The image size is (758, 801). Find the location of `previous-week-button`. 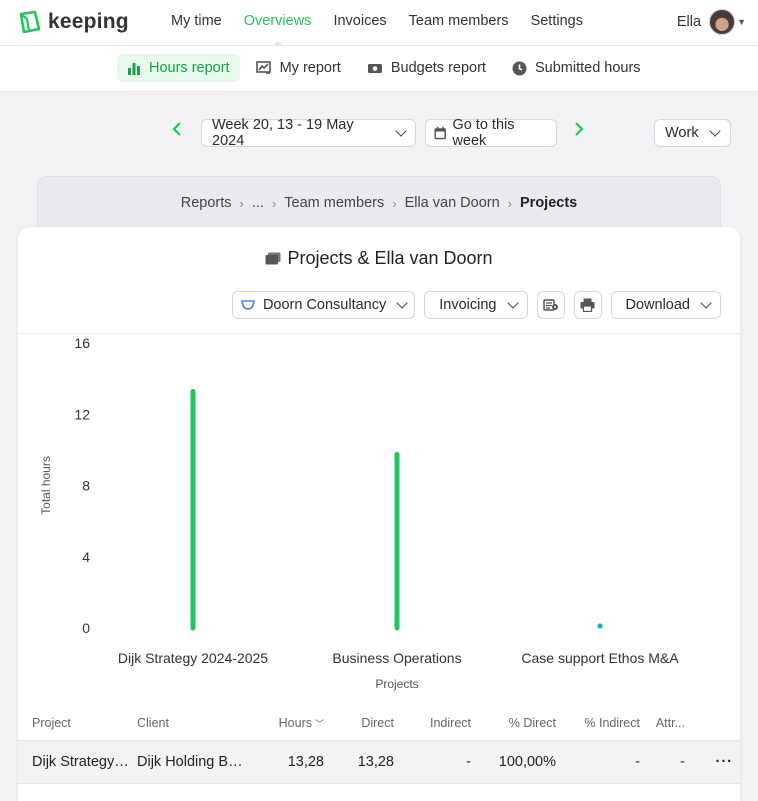

previous-week-button is located at coordinates (177, 131).